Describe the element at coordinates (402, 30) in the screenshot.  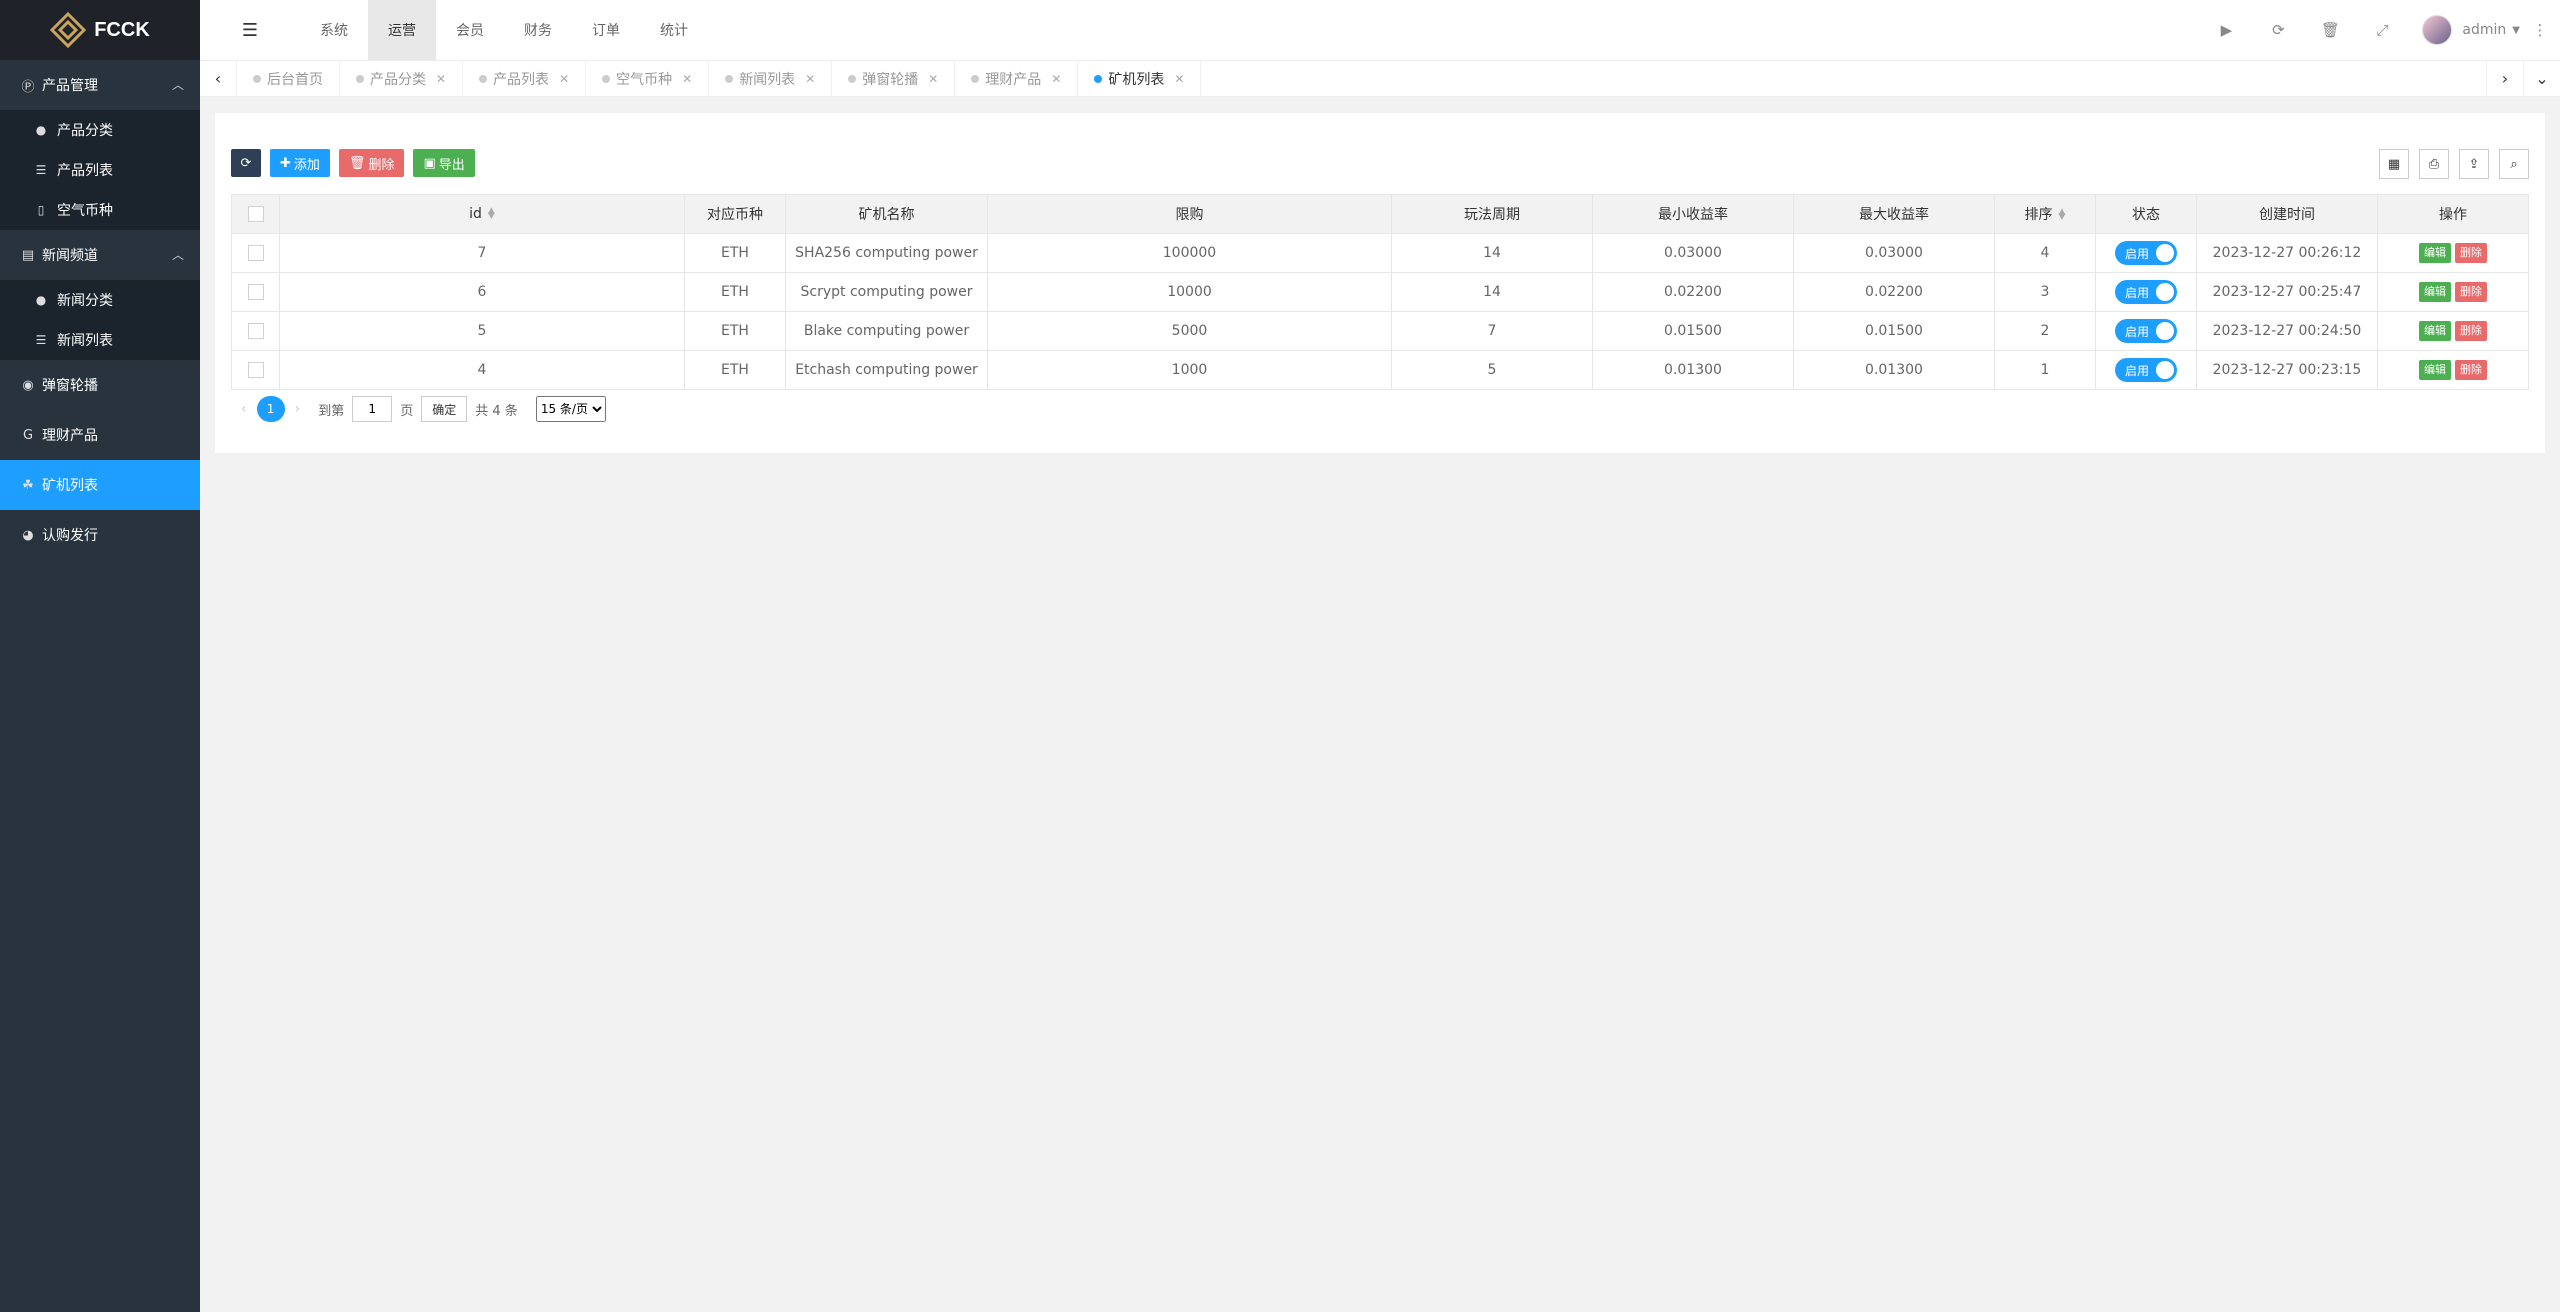
I see `nav-operations: 运营` at that location.